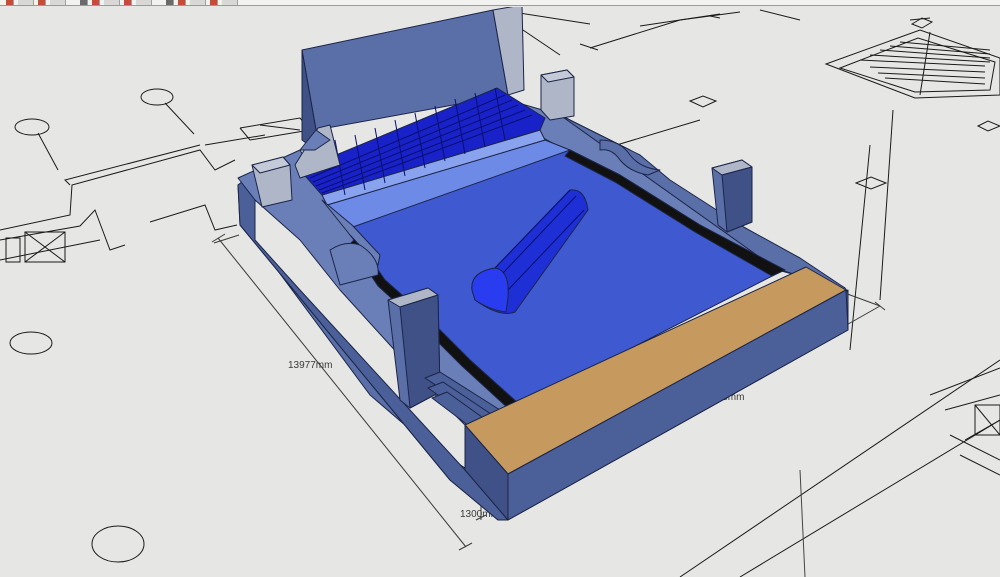 The height and width of the screenshot is (577, 1000). I want to click on line-tool-icon, so click(58, 2).